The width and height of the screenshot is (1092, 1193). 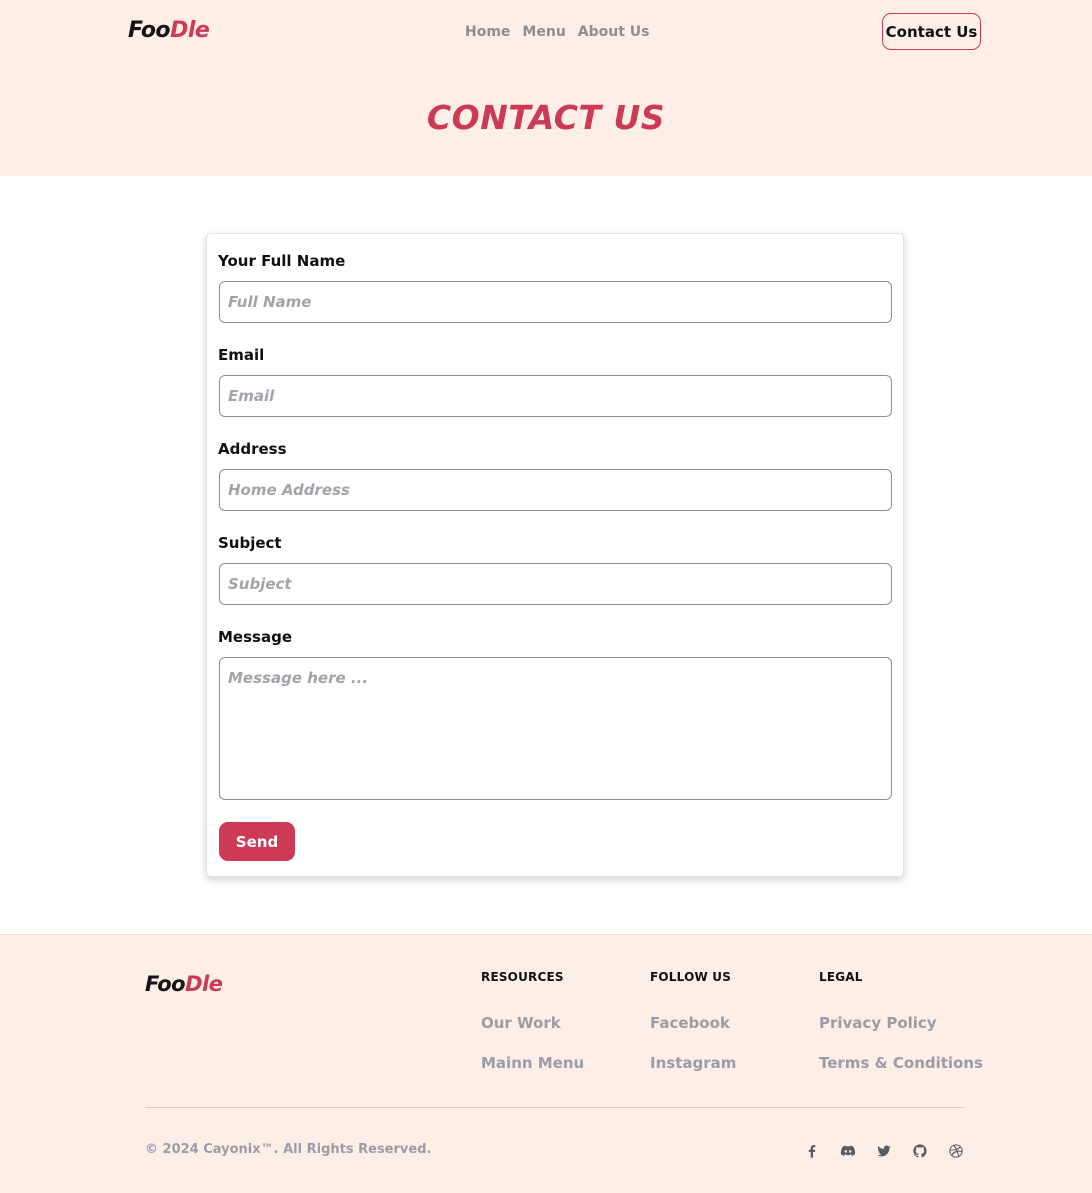 I want to click on nav-menu-link: Menu, so click(x=543, y=32).